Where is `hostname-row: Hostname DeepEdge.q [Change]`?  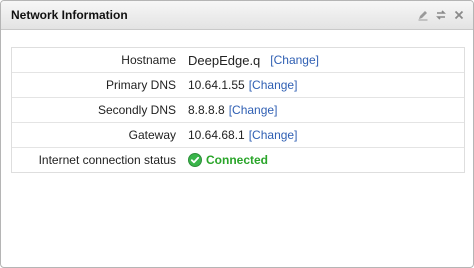 hostname-row: Hostname DeepEdge.q [Change] is located at coordinates (238, 60).